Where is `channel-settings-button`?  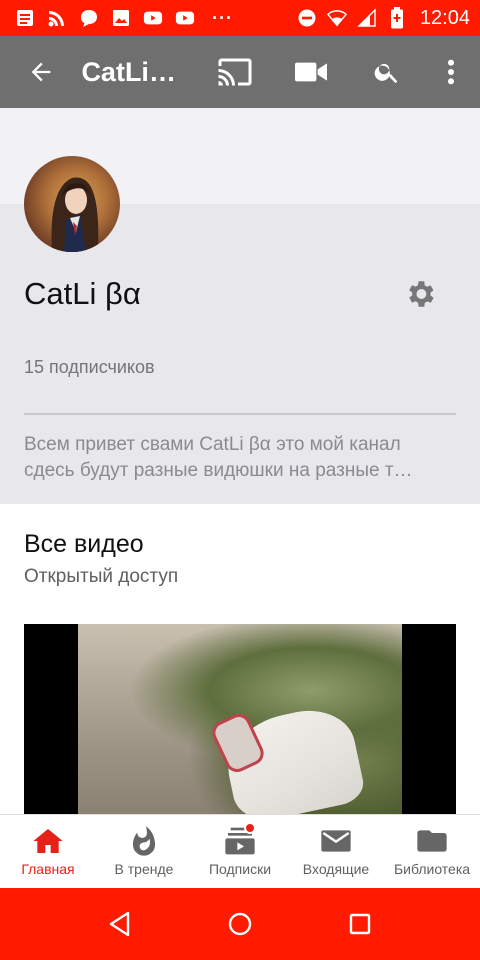 channel-settings-button is located at coordinates (420, 294).